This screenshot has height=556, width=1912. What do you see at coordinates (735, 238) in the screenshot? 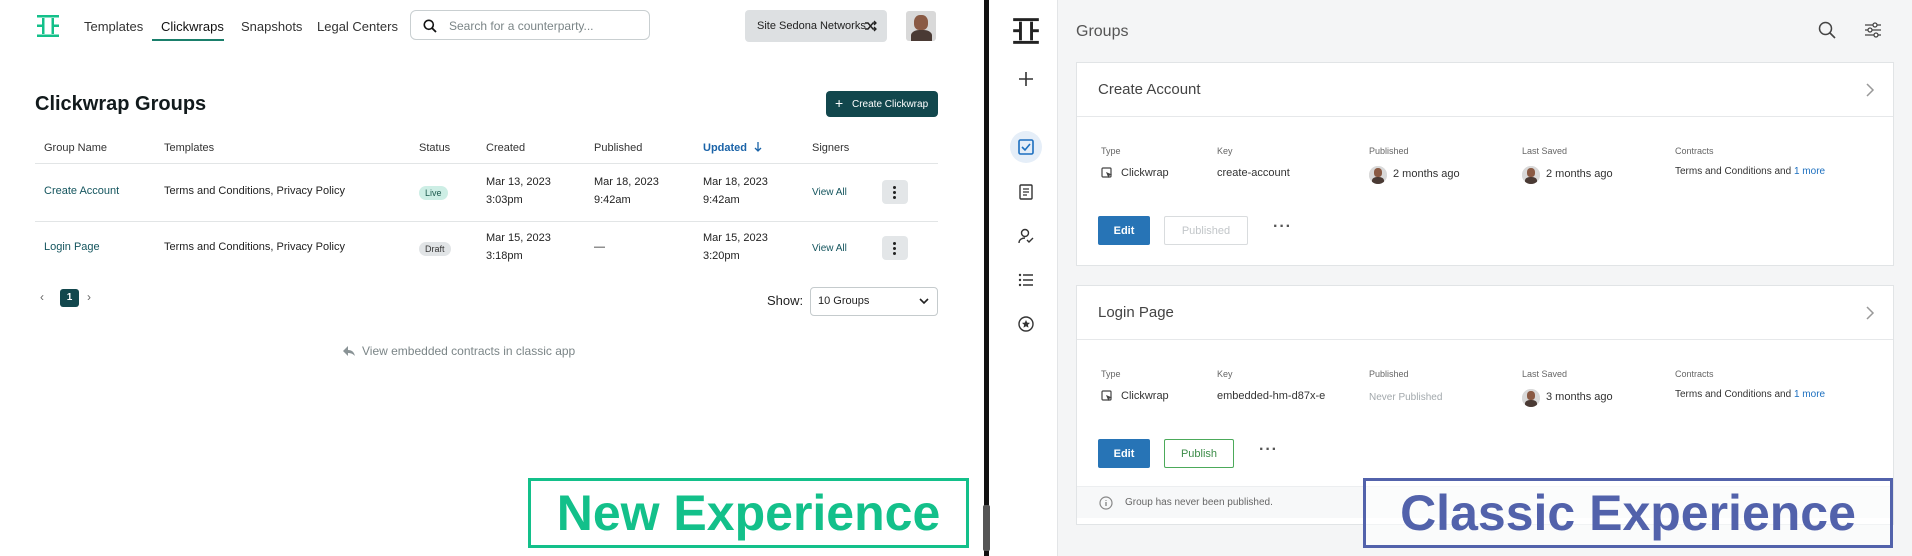
I see `updated-date: Mar 15, 2023` at bounding box center [735, 238].